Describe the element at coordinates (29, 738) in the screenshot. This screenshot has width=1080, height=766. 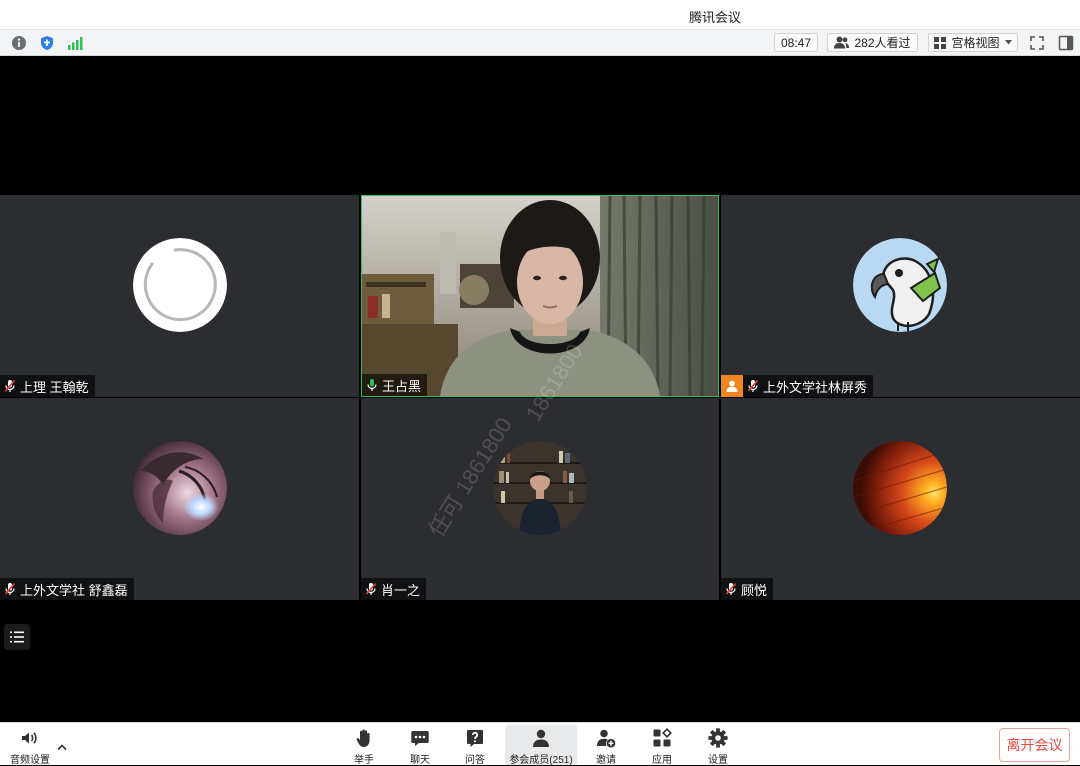
I see `speaker-icon` at that location.